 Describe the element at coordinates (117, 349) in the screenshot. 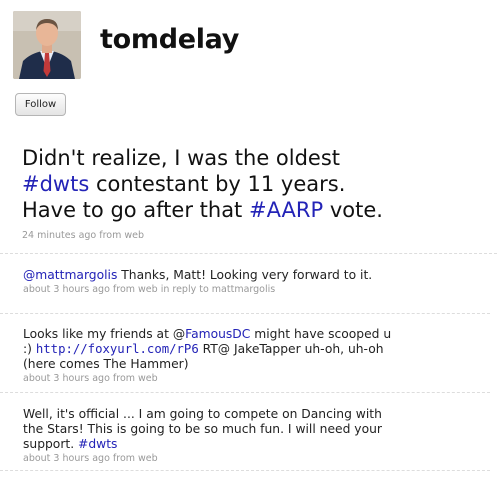

I see `url-link: http://foxyurl.com/rP6` at that location.